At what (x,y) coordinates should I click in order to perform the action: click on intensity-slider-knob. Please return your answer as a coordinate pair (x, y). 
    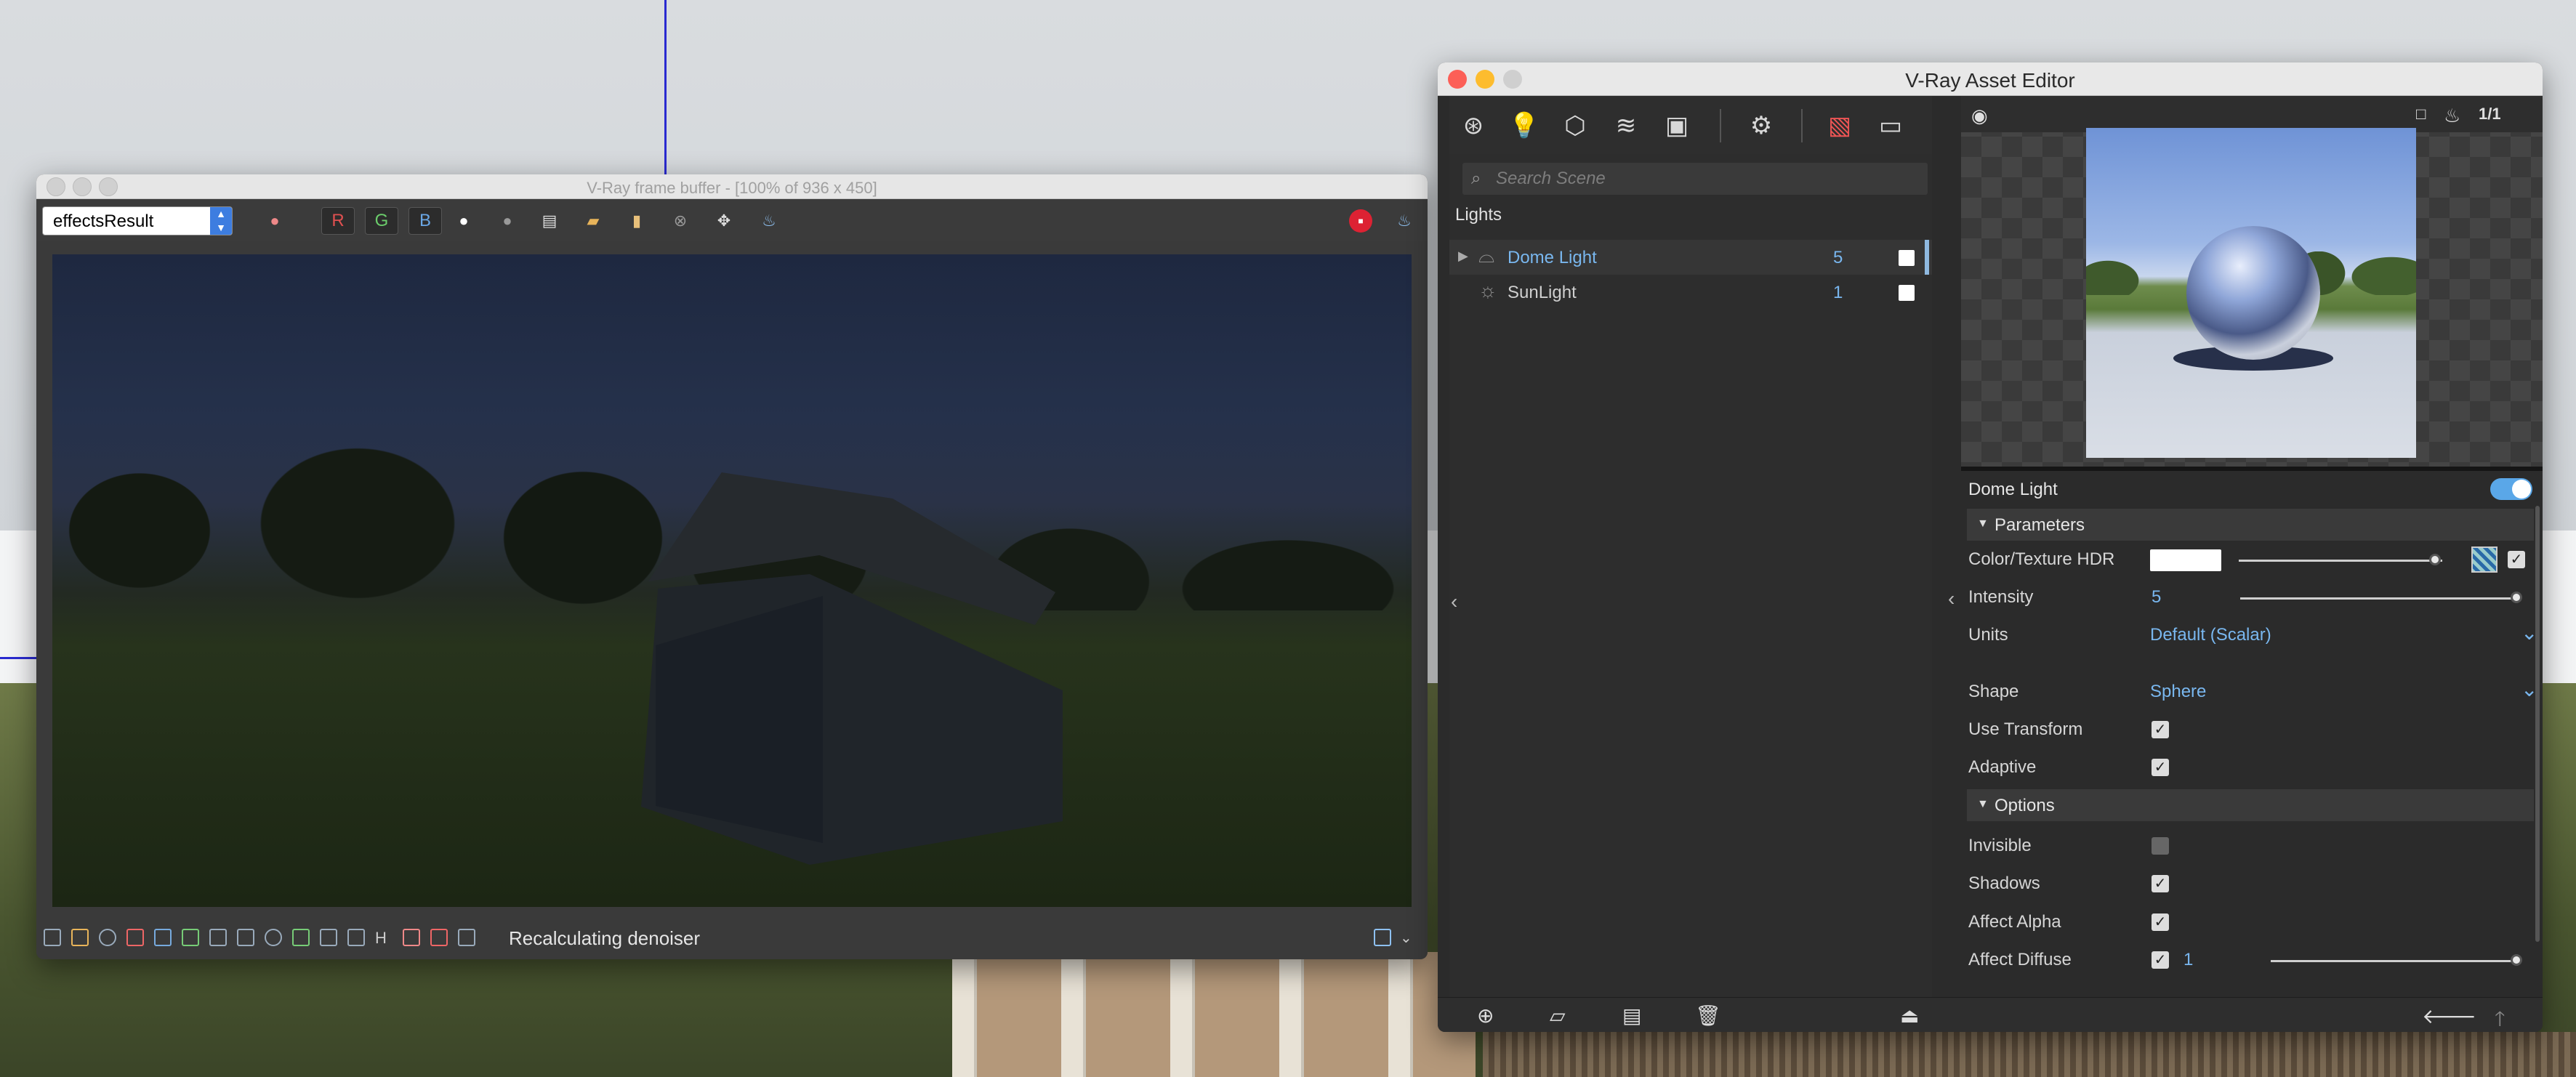
    Looking at the image, I should click on (2516, 597).